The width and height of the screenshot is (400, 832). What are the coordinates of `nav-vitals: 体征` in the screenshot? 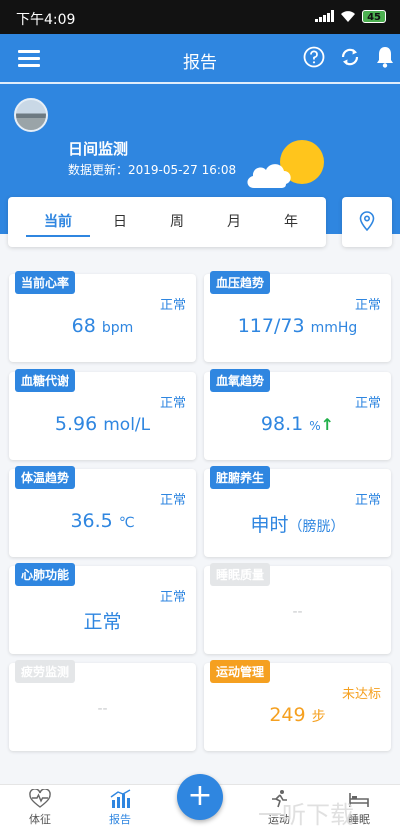 It's located at (40, 808).